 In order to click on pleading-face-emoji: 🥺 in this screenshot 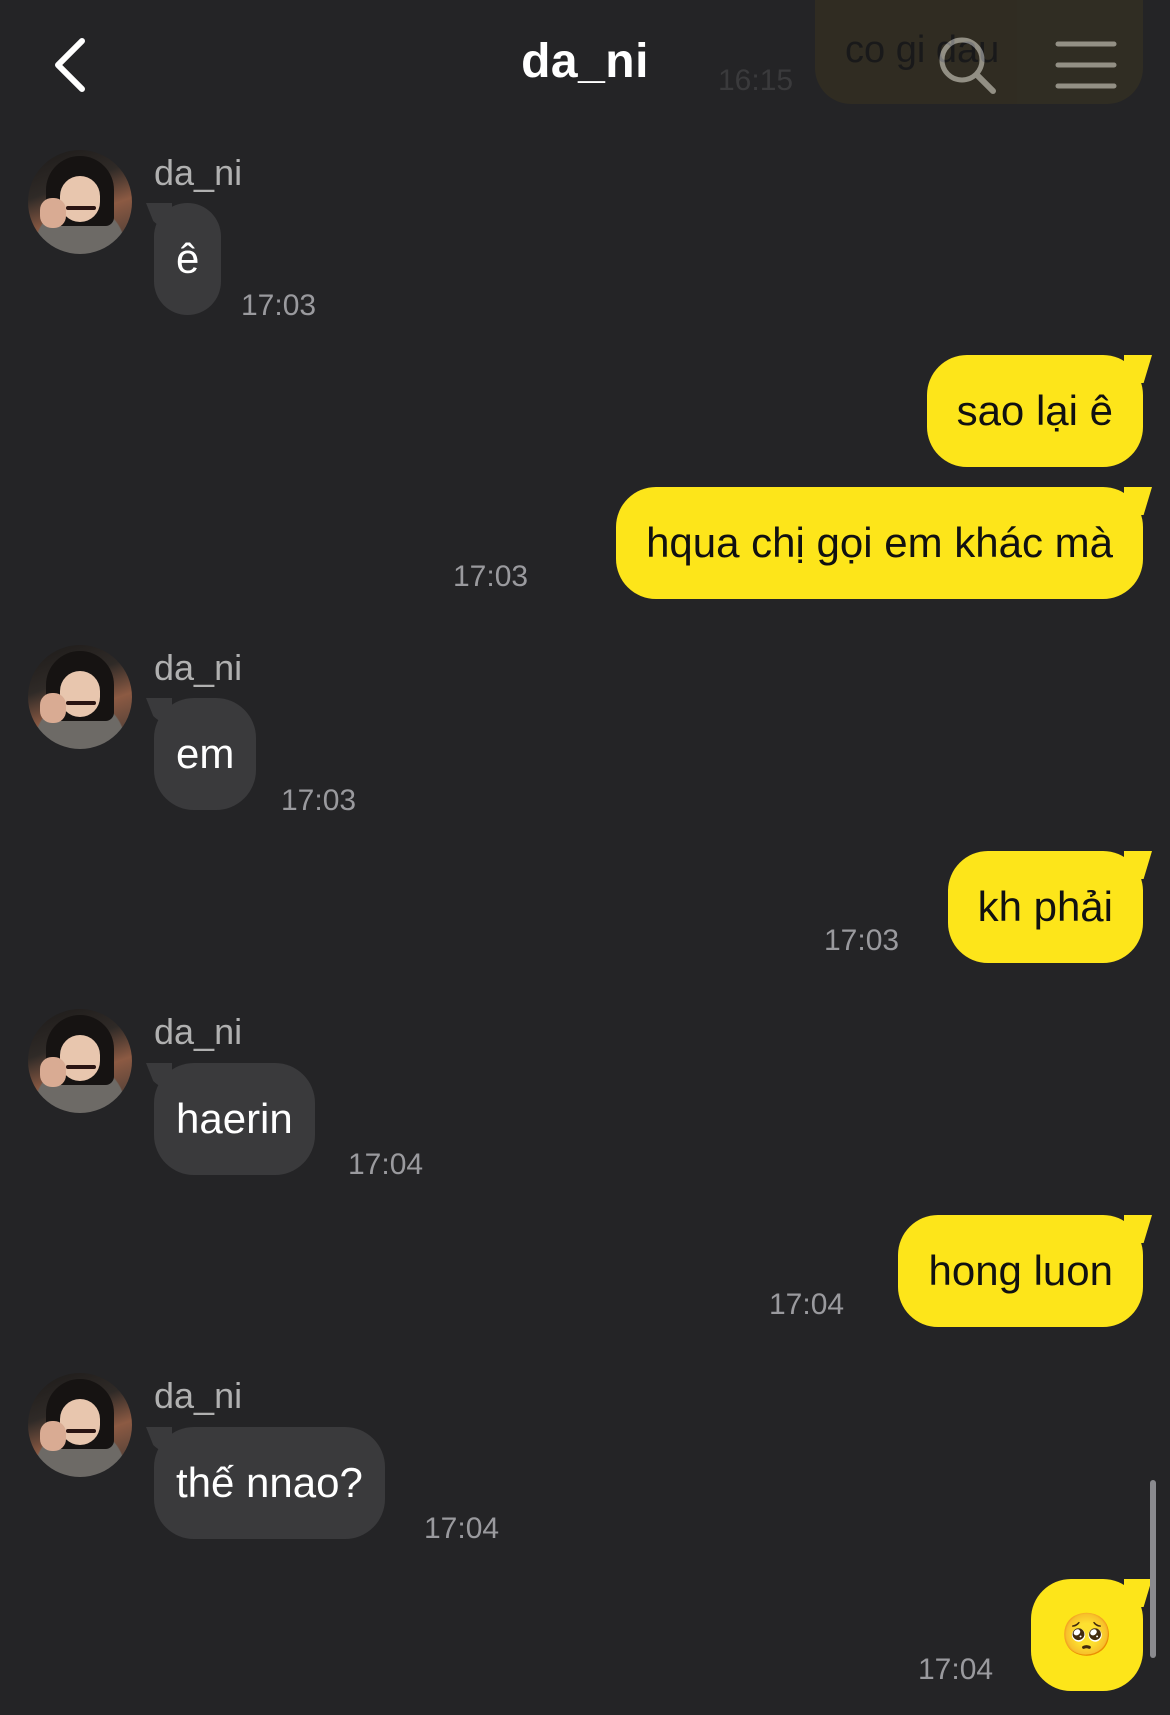, I will do `click(1086, 1634)`.